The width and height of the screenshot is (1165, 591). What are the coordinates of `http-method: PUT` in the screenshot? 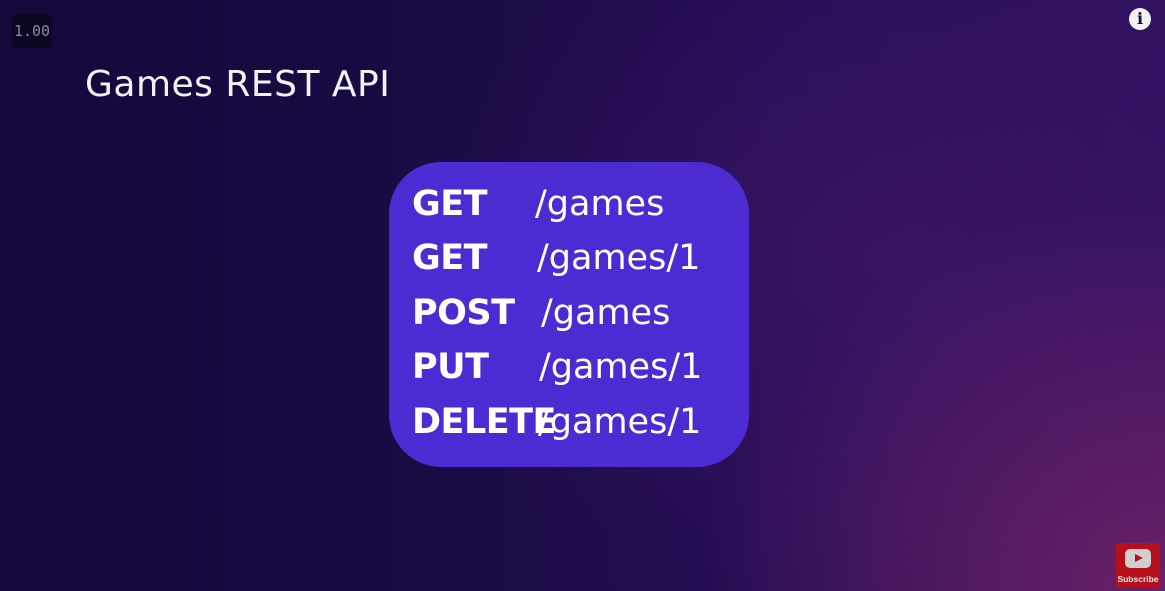 It's located at (450, 367).